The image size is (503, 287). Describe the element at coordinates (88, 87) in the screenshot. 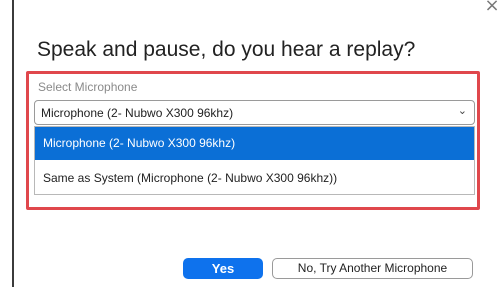

I see `select-microphone-label: Select Microphone` at that location.